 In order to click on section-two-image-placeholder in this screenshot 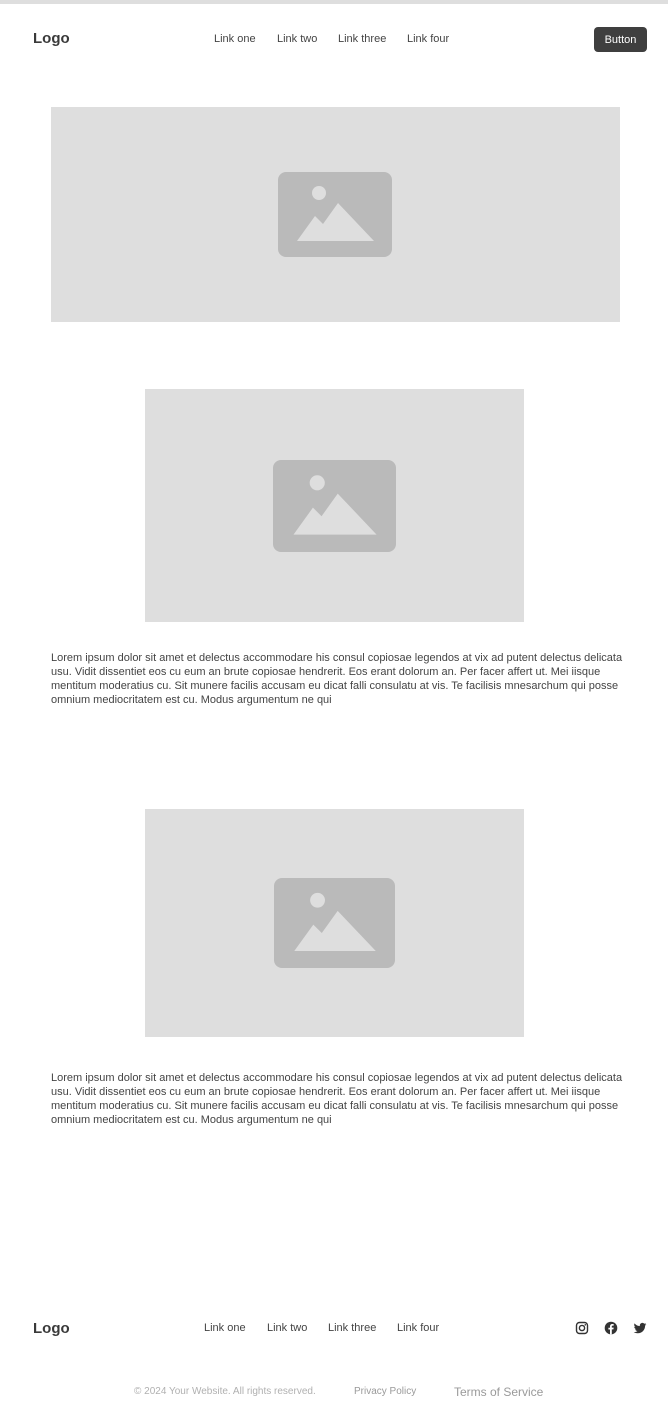, I will do `click(334, 923)`.